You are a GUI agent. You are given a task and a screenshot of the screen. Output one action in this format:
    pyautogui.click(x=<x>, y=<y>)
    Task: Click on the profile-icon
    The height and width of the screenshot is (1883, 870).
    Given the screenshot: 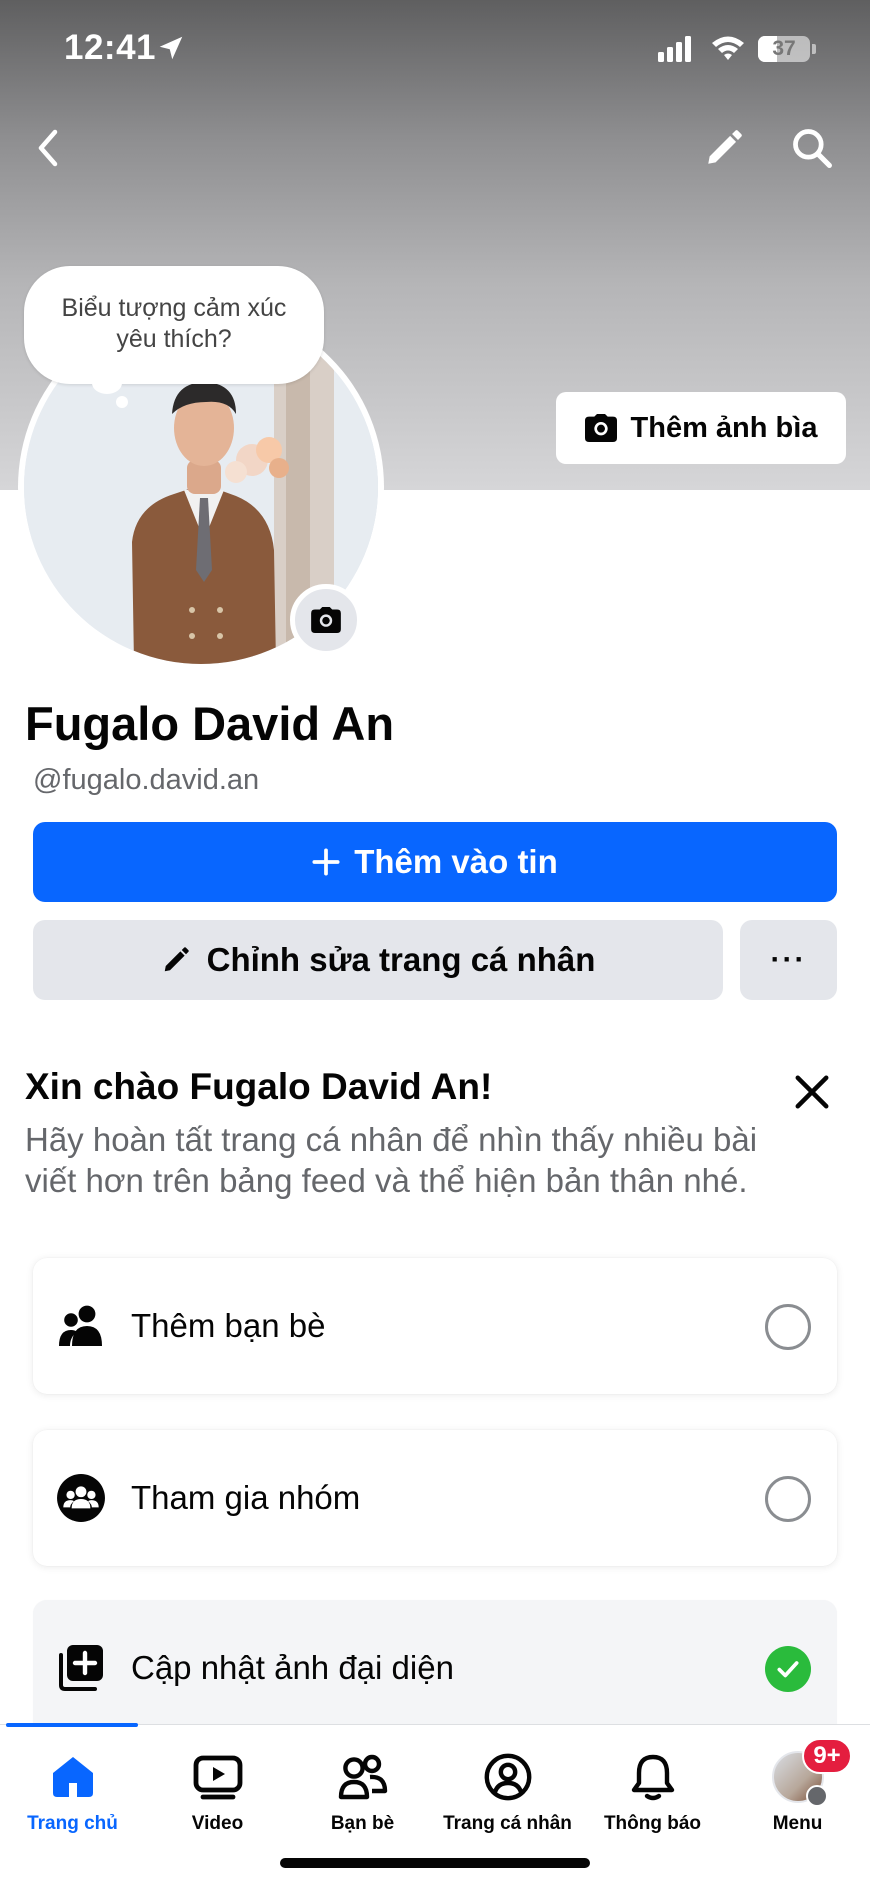 What is the action you would take?
    pyautogui.click(x=507, y=1777)
    